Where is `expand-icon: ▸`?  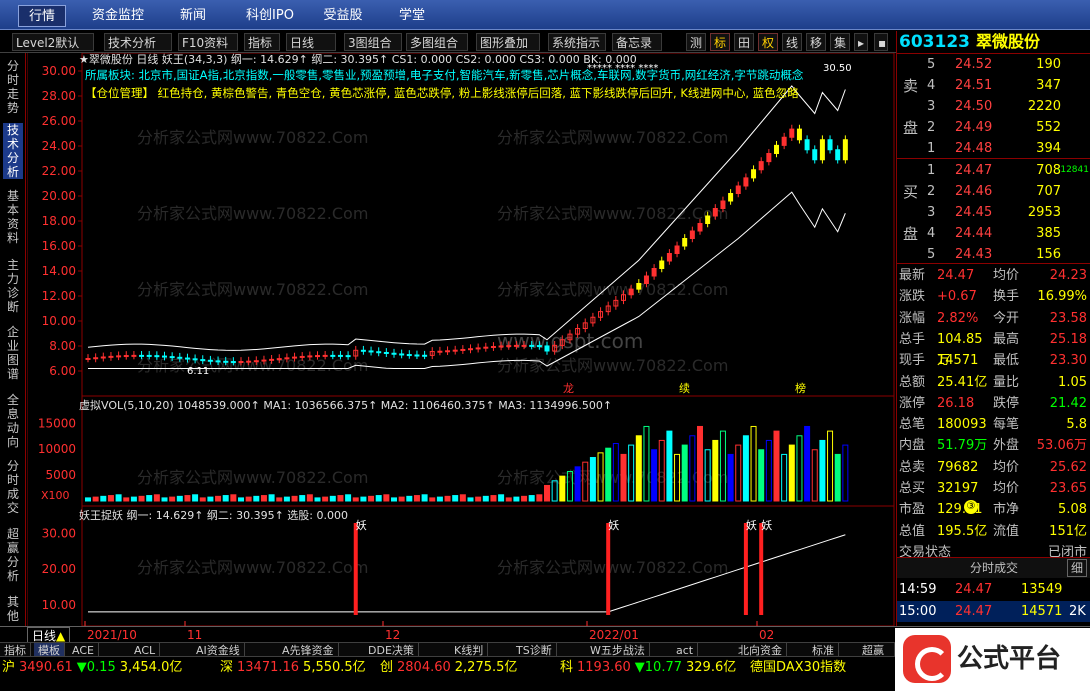
expand-icon: ▸ is located at coordinates (861, 42).